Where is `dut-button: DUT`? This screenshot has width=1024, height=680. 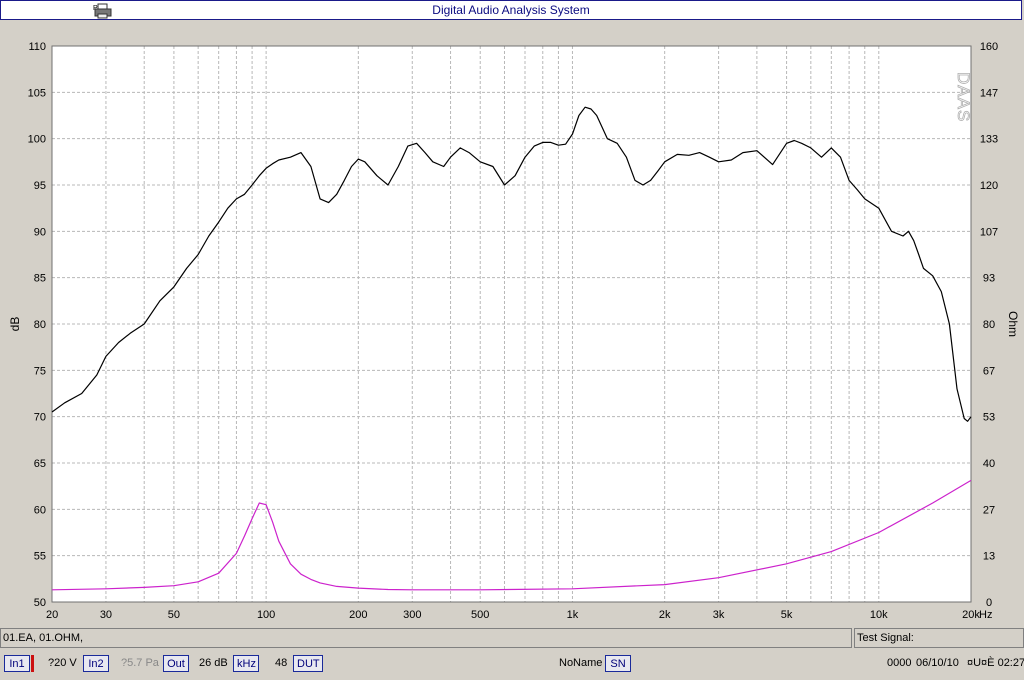
dut-button: DUT is located at coordinates (308, 663).